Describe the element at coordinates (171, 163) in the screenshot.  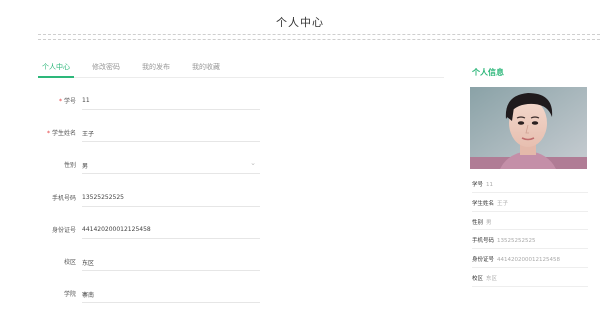
I see `gender-select: 男 ⌄` at that location.